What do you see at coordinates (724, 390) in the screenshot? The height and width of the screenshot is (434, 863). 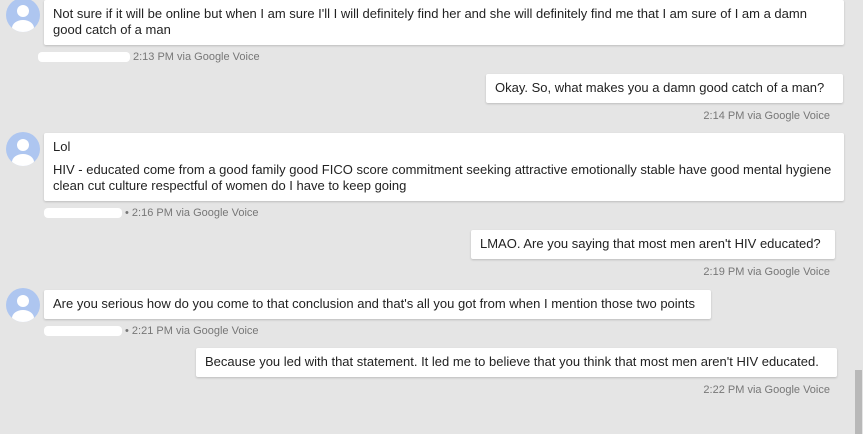 I see `message-time: 2:22 PM` at bounding box center [724, 390].